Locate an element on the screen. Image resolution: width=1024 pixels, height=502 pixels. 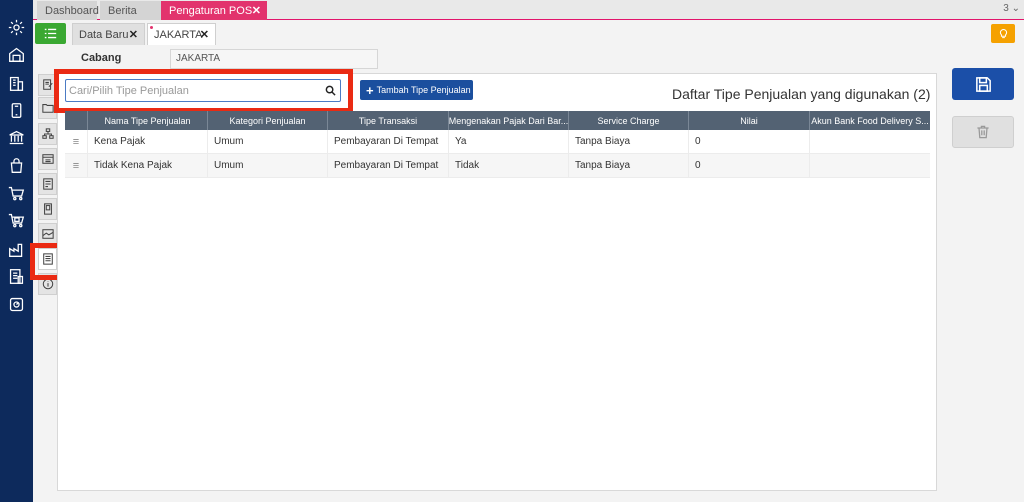
tab-label: Dashboard is located at coordinates (72, 10).